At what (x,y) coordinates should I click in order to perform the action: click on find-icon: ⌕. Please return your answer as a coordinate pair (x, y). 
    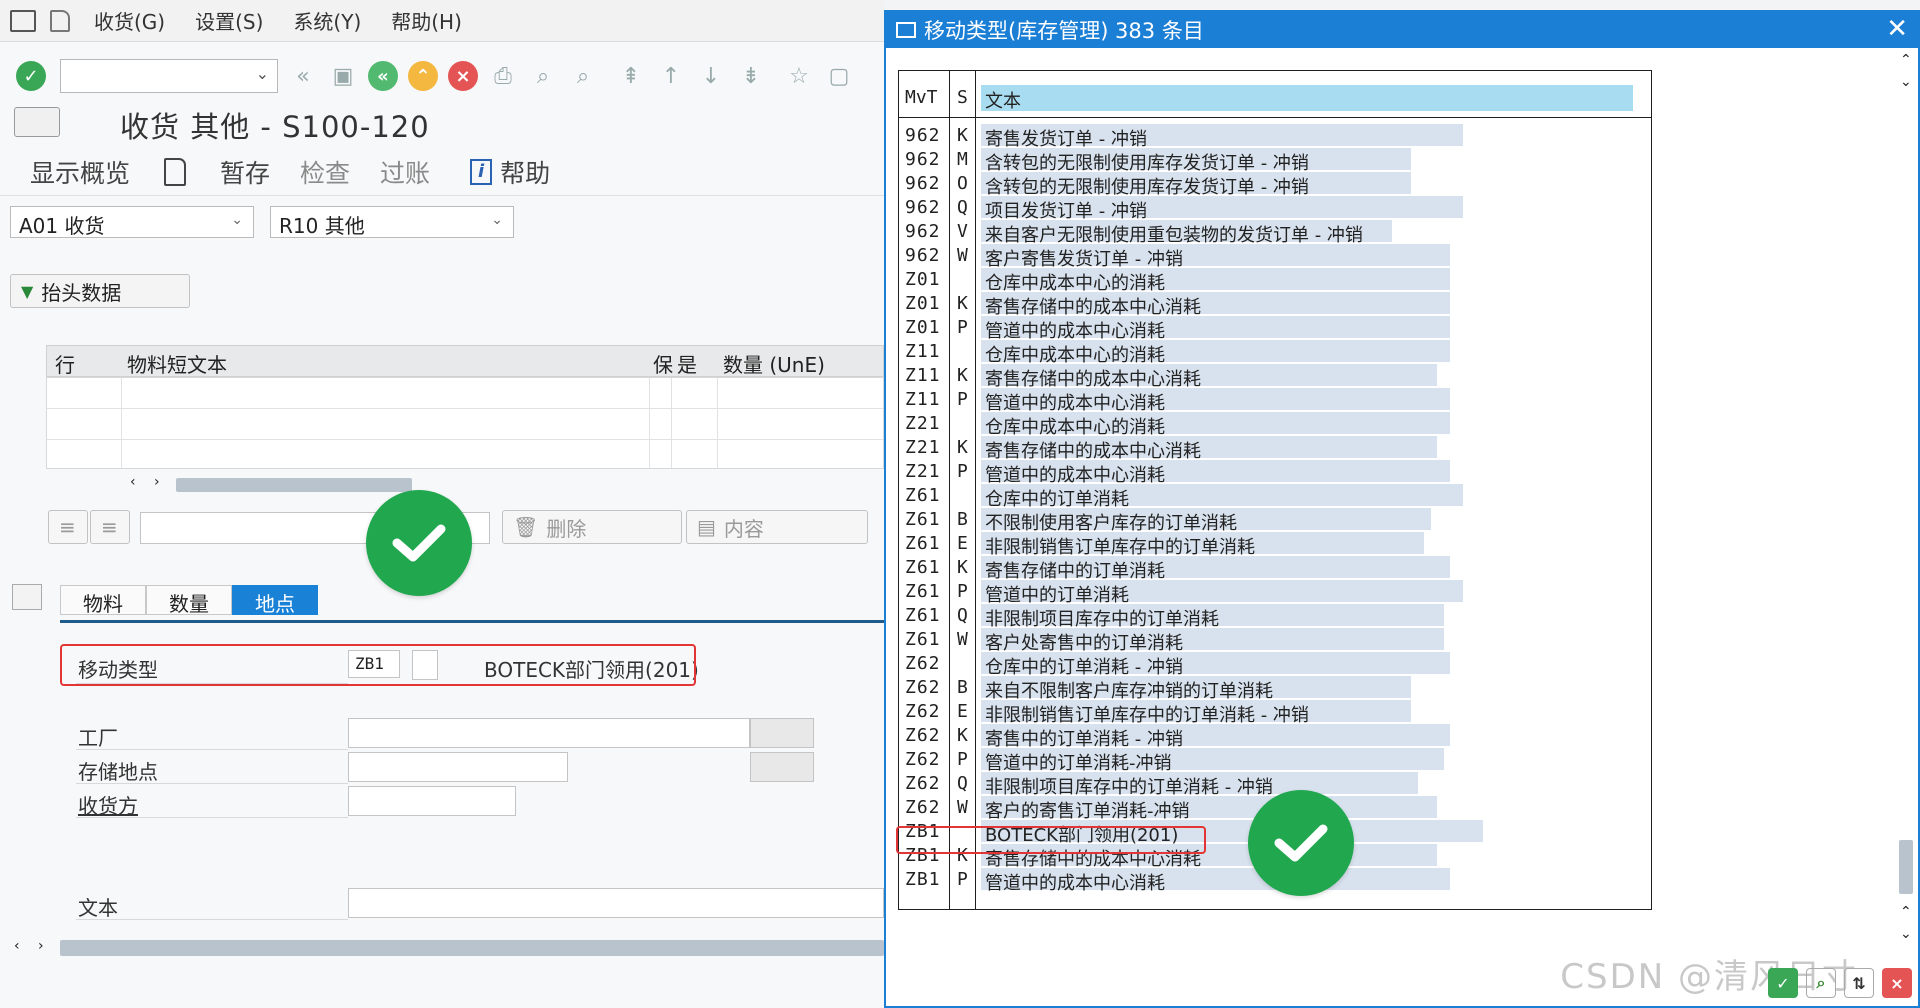
    Looking at the image, I should click on (543, 76).